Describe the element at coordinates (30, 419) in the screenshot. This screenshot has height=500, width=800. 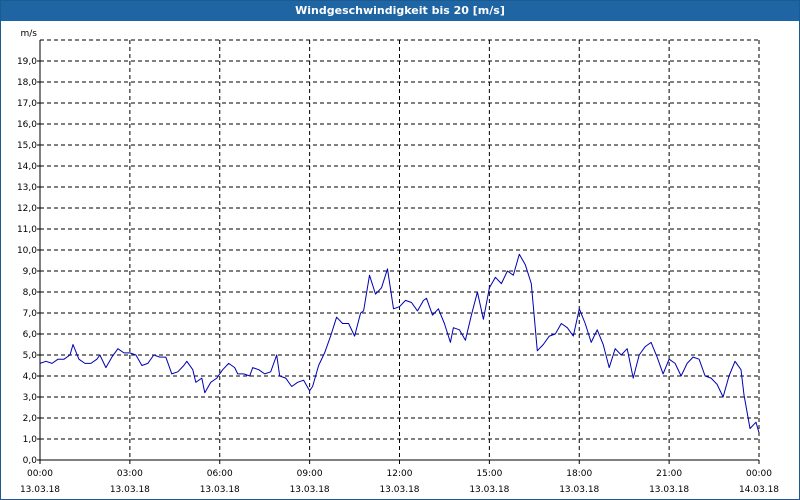
I see `y-tick-label-2: 2,0` at that location.